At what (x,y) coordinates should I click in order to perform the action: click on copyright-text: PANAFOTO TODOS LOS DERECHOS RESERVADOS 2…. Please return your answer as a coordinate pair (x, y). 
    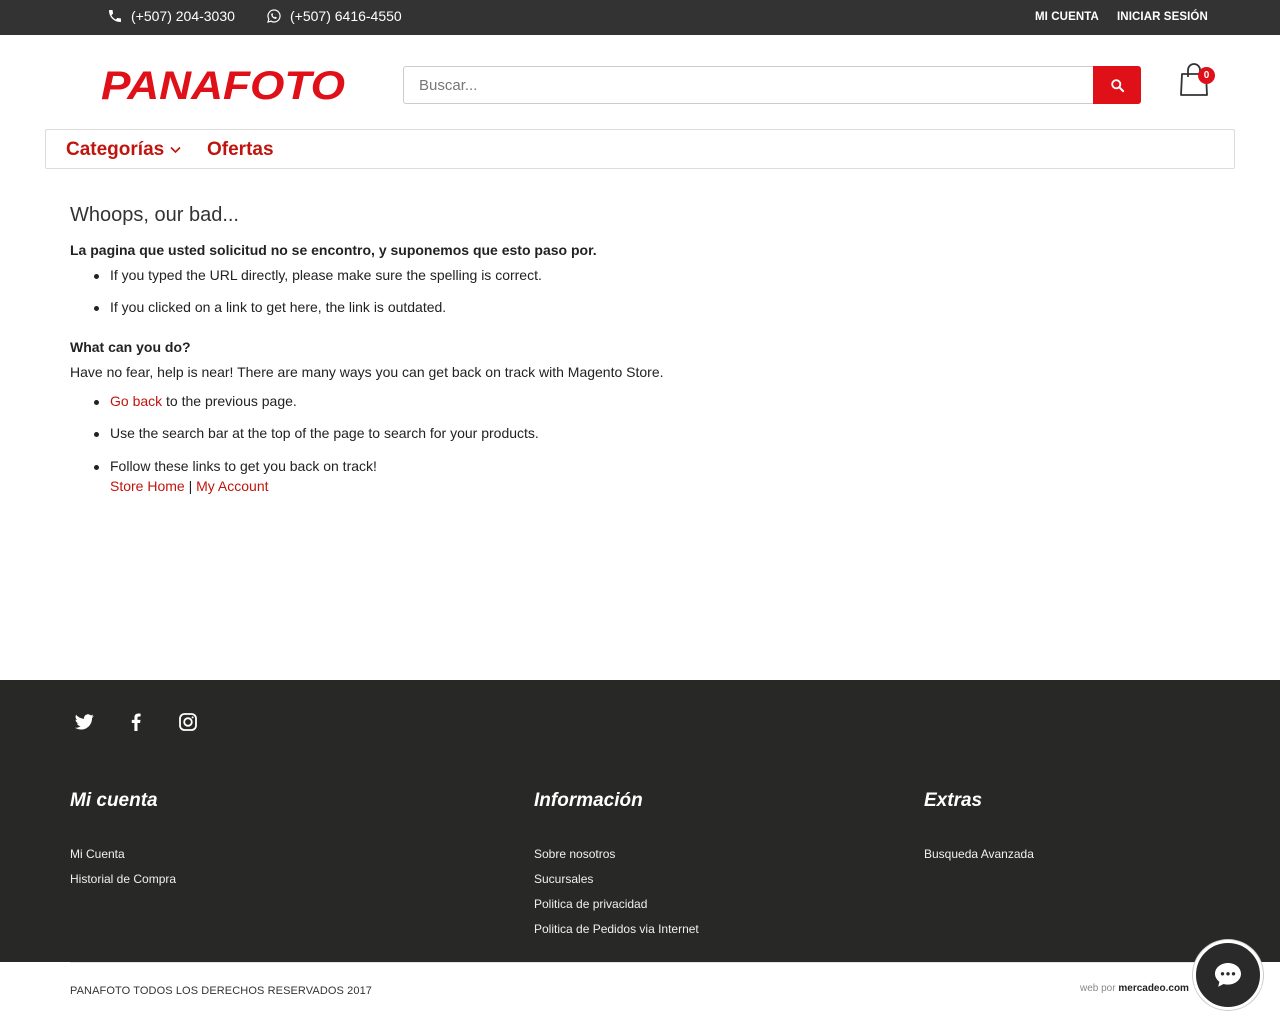
    Looking at the image, I should click on (221, 991).